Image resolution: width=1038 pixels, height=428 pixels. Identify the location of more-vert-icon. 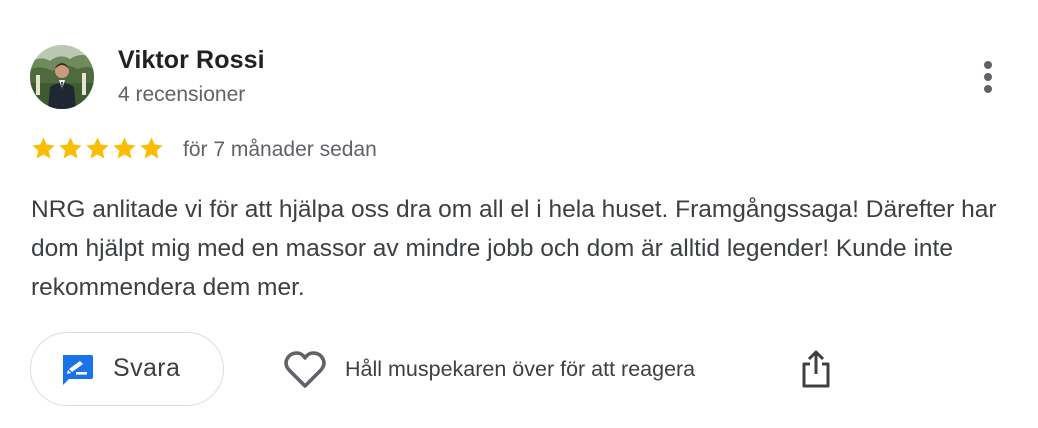
(988, 77).